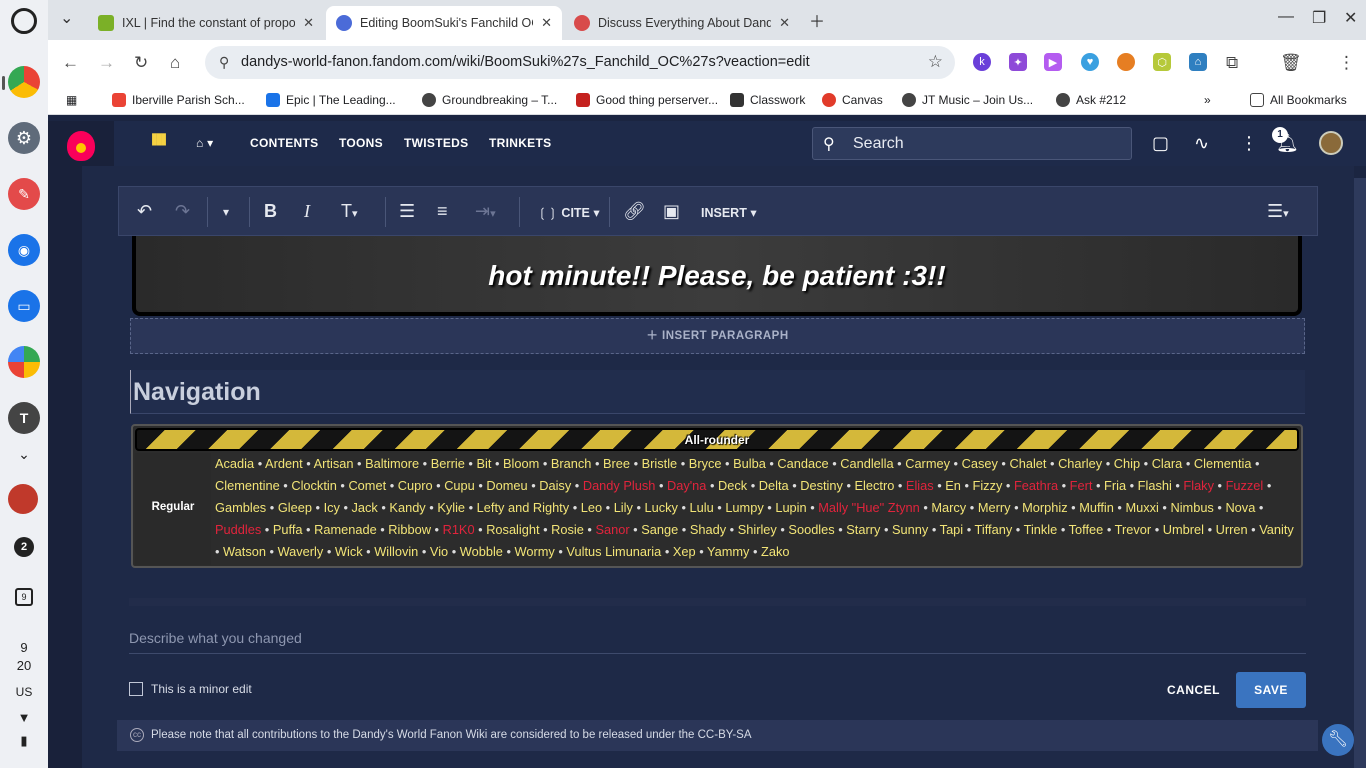 The image size is (1366, 768). Describe the element at coordinates (717, 276) in the screenshot. I see `banner-template: hot minute!! Please, be patient :3!!` at that location.